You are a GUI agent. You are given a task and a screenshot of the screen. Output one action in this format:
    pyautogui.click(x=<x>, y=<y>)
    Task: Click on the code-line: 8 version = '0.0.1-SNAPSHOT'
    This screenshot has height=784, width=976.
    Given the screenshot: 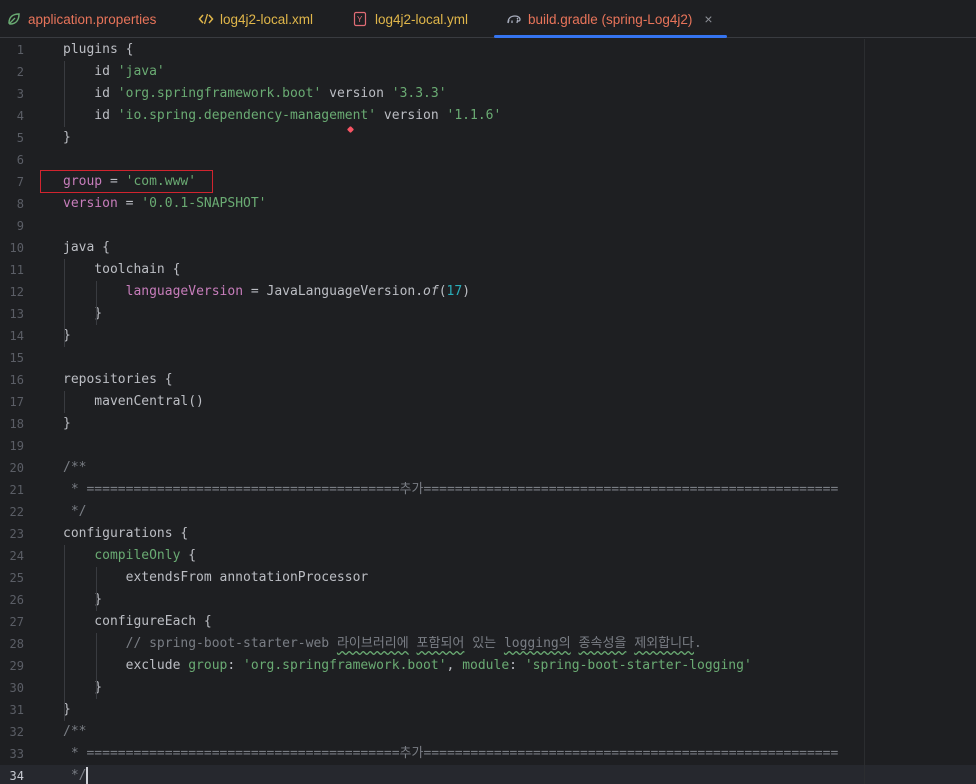 What is the action you would take?
    pyautogui.click(x=488, y=204)
    